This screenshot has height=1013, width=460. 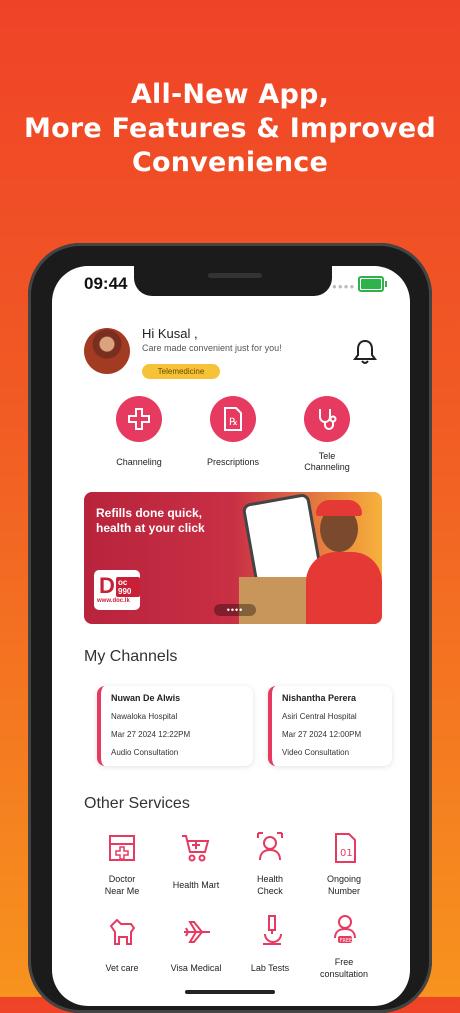 What do you see at coordinates (122, 848) in the screenshot?
I see `clinic-icon` at bounding box center [122, 848].